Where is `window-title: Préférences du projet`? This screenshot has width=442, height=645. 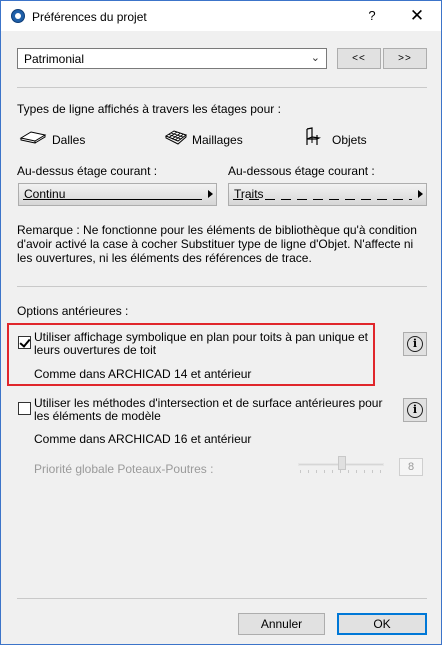 window-title: Préférences du projet is located at coordinates (89, 17).